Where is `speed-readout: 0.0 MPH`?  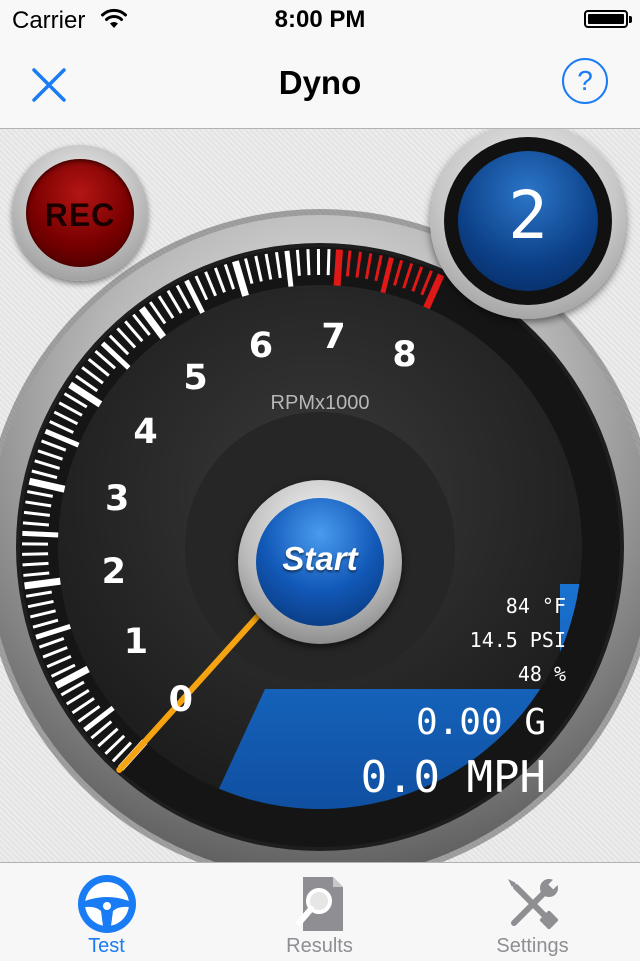
speed-readout: 0.0 MPH is located at coordinates (453, 777).